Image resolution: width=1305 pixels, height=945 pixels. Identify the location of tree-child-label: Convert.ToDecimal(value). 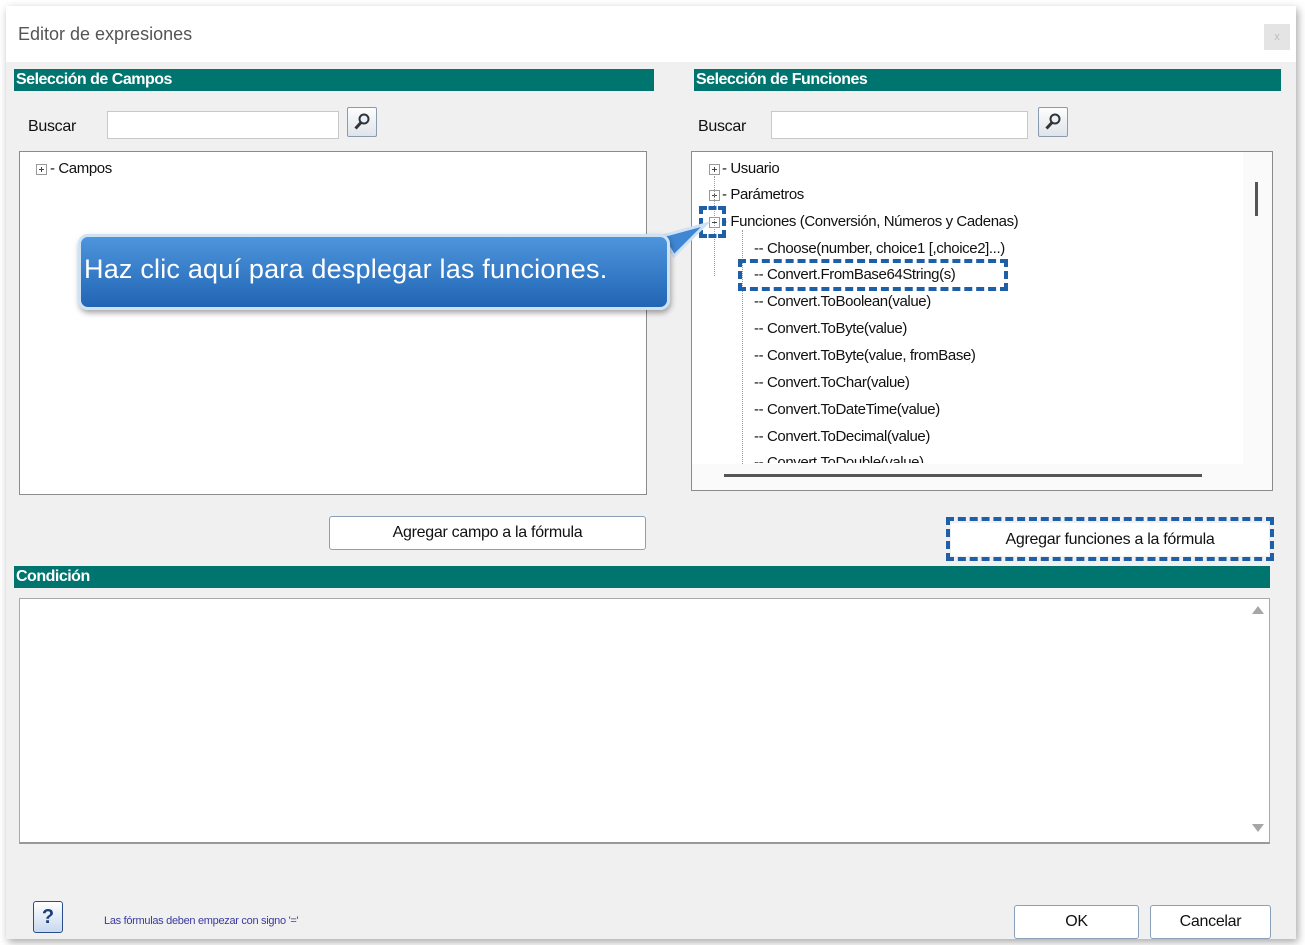
(848, 436).